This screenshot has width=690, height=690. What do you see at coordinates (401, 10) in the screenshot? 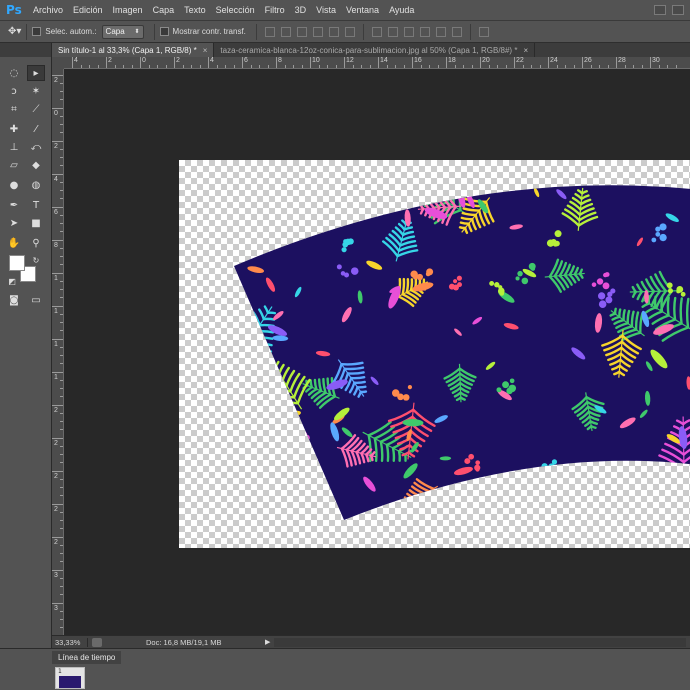
I see `menu-ayuda: Ayuda` at bounding box center [401, 10].